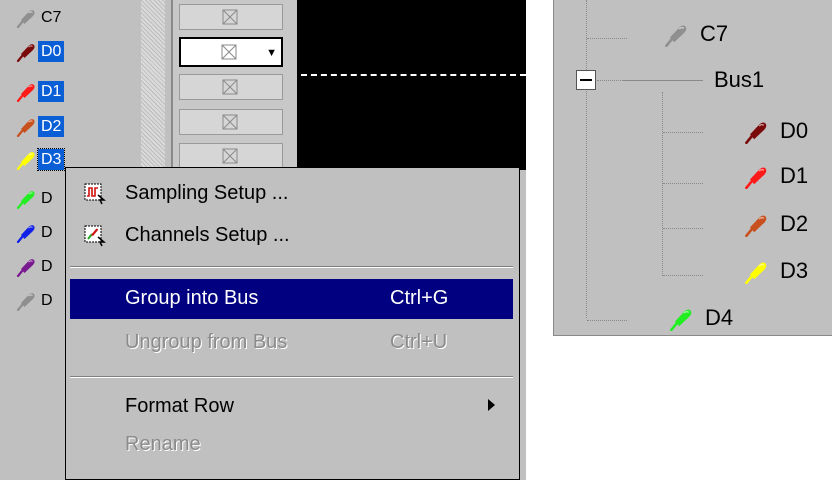 The height and width of the screenshot is (480, 832). What do you see at coordinates (163, 444) in the screenshot?
I see `menu-item-label: Rename` at bounding box center [163, 444].